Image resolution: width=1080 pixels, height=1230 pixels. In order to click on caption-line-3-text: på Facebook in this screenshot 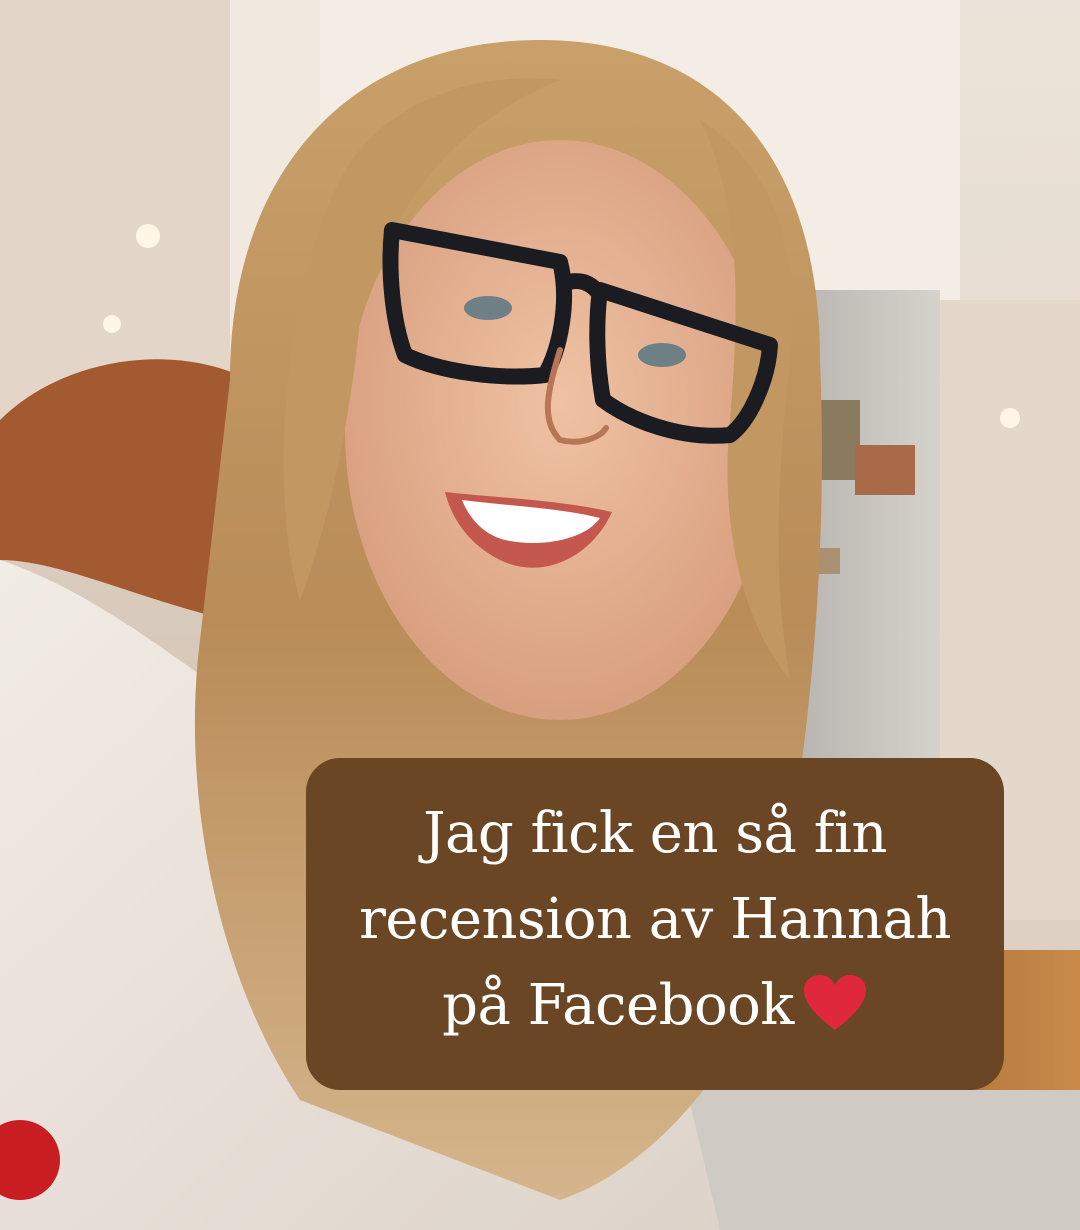, I will do `click(618, 1005)`.